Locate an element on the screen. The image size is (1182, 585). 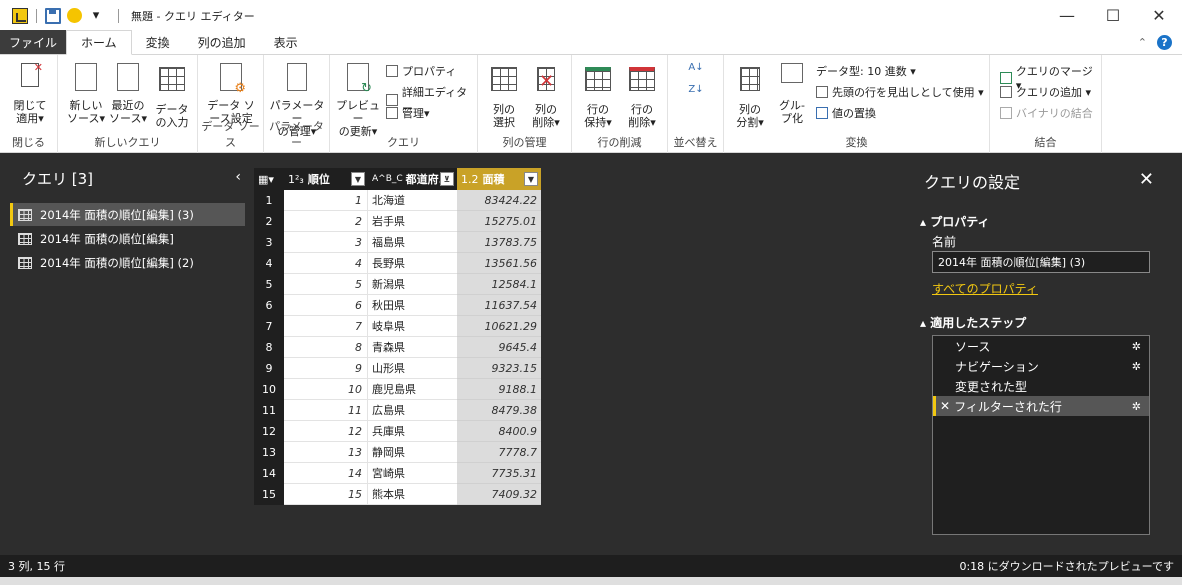
row-number: 7 is located at coordinates (269, 326).